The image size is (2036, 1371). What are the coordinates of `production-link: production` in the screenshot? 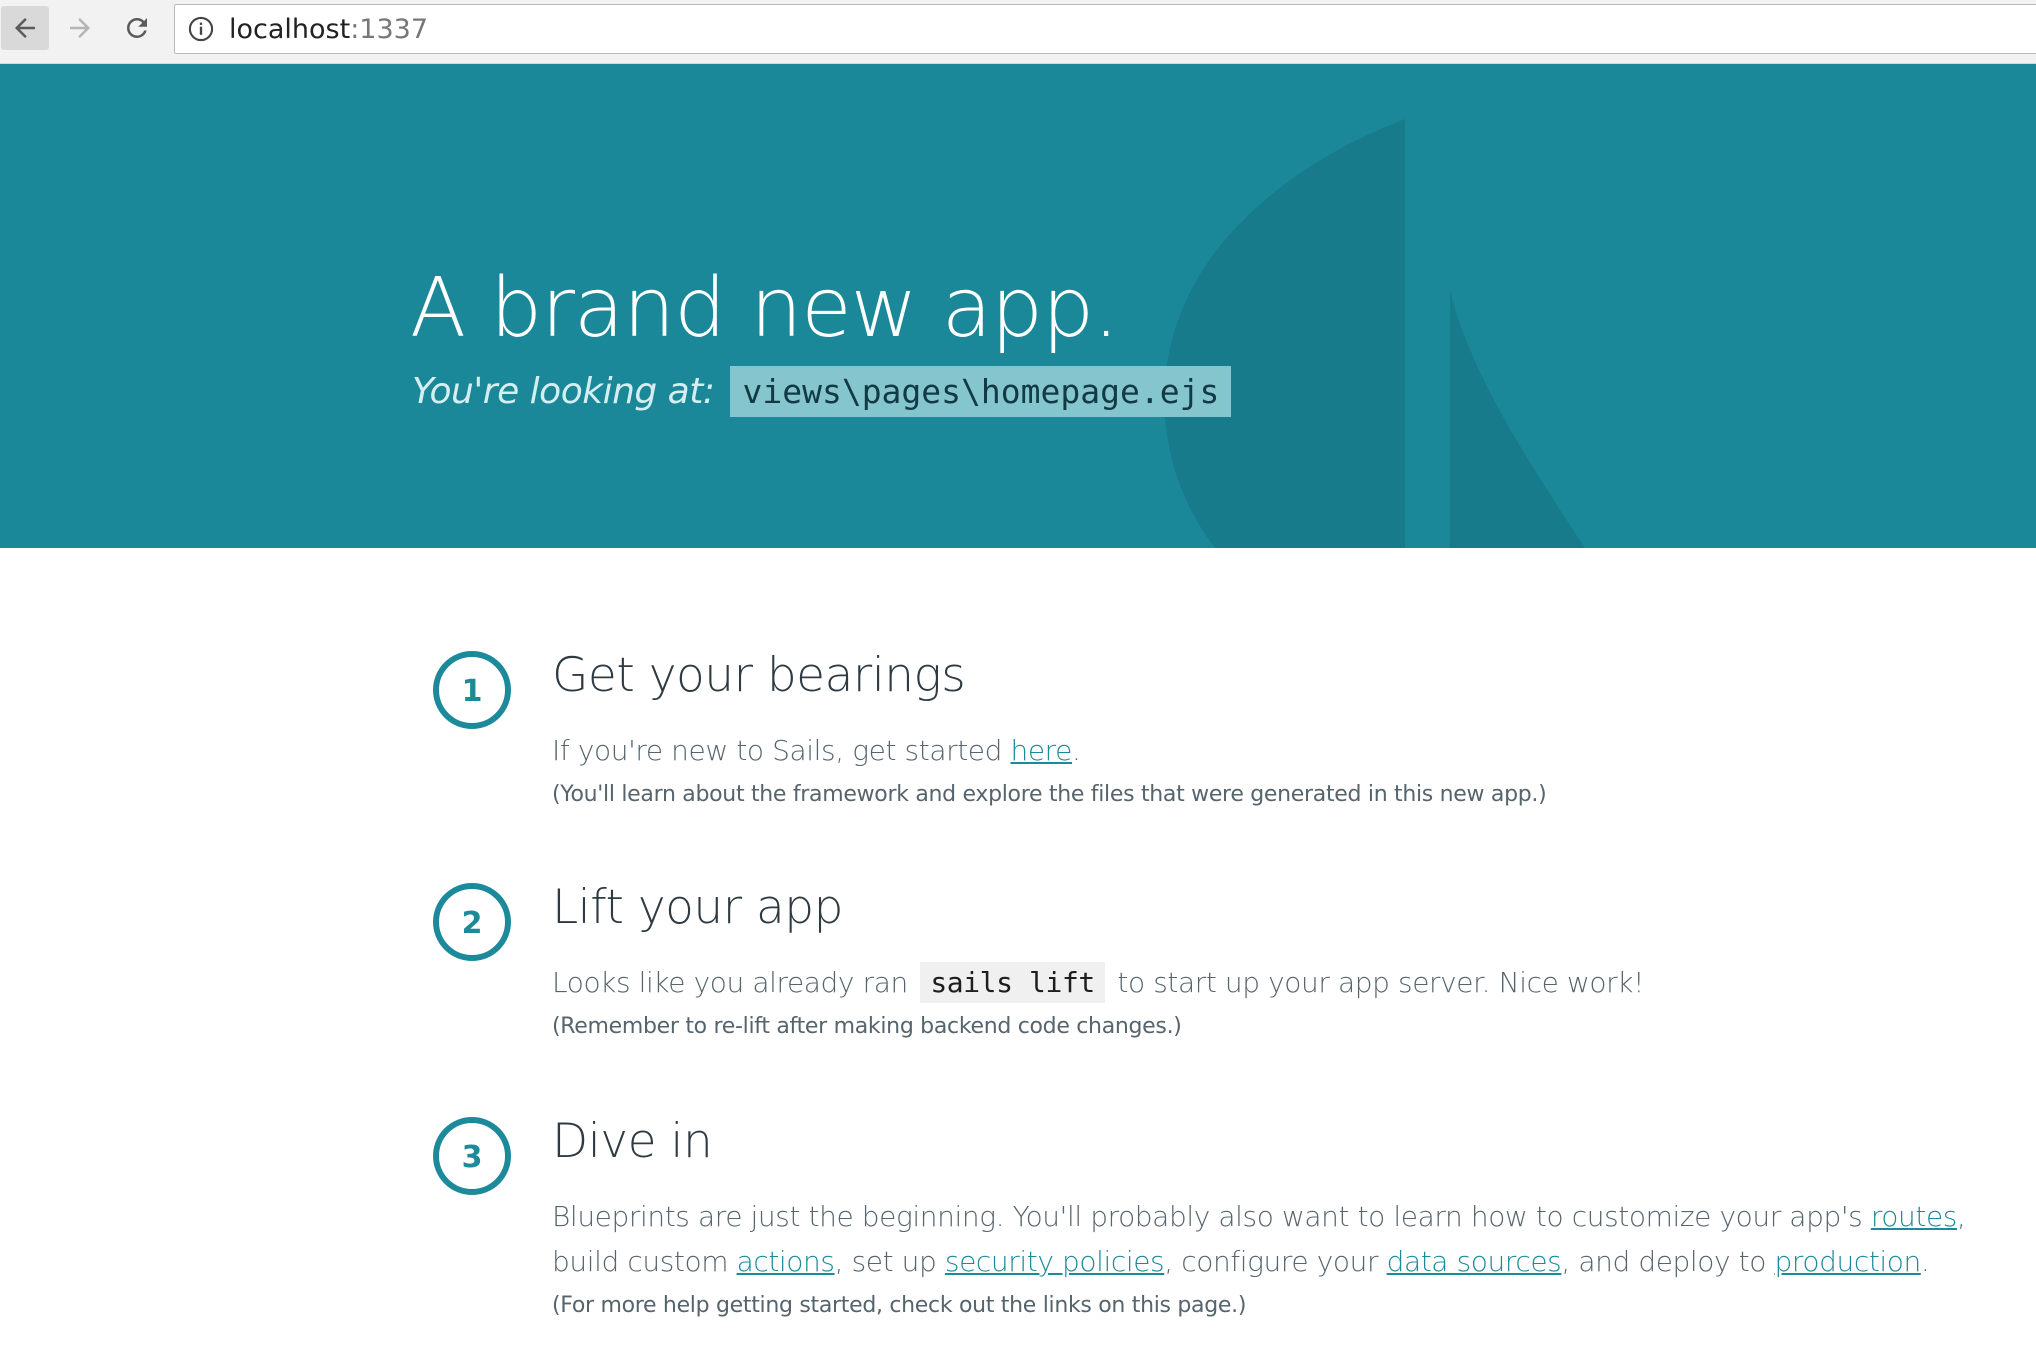 It's located at (1848, 1261).